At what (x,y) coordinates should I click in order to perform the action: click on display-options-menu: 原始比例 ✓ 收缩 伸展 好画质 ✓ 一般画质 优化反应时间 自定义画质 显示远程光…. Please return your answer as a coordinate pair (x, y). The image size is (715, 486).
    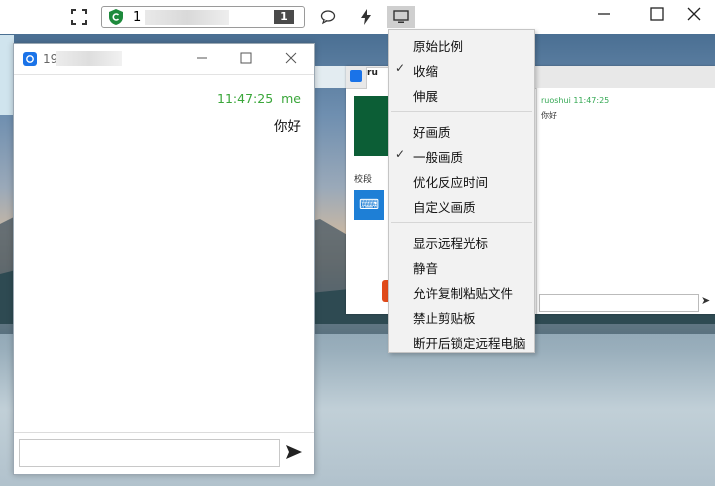
    Looking at the image, I should click on (461, 191).